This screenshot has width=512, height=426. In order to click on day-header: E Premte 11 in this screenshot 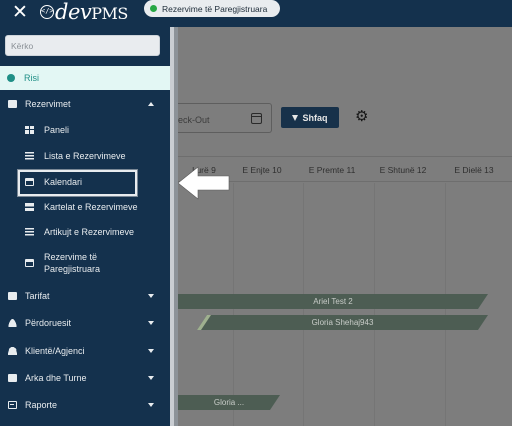, I will do `click(332, 170)`.